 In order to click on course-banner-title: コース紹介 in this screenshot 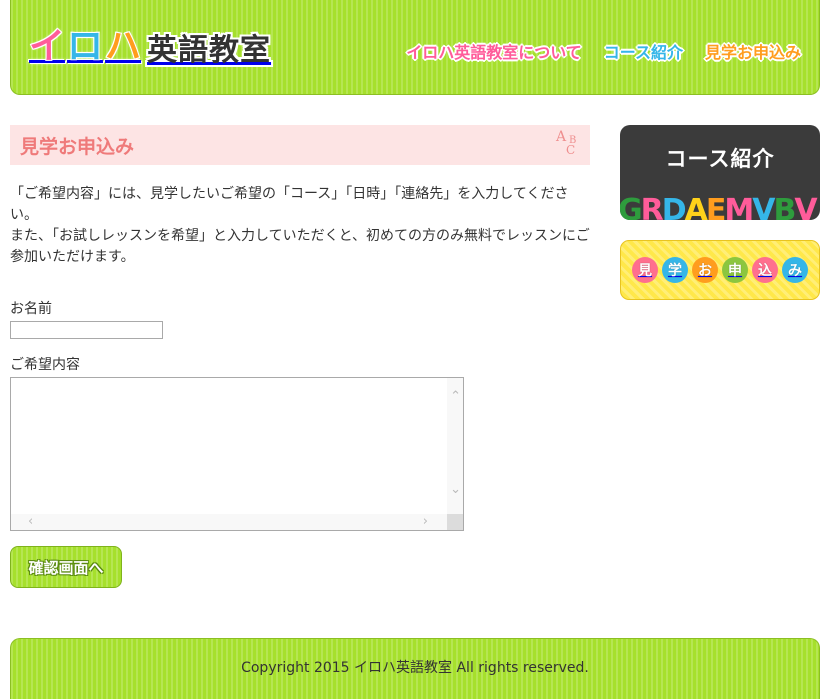, I will do `click(720, 159)`.